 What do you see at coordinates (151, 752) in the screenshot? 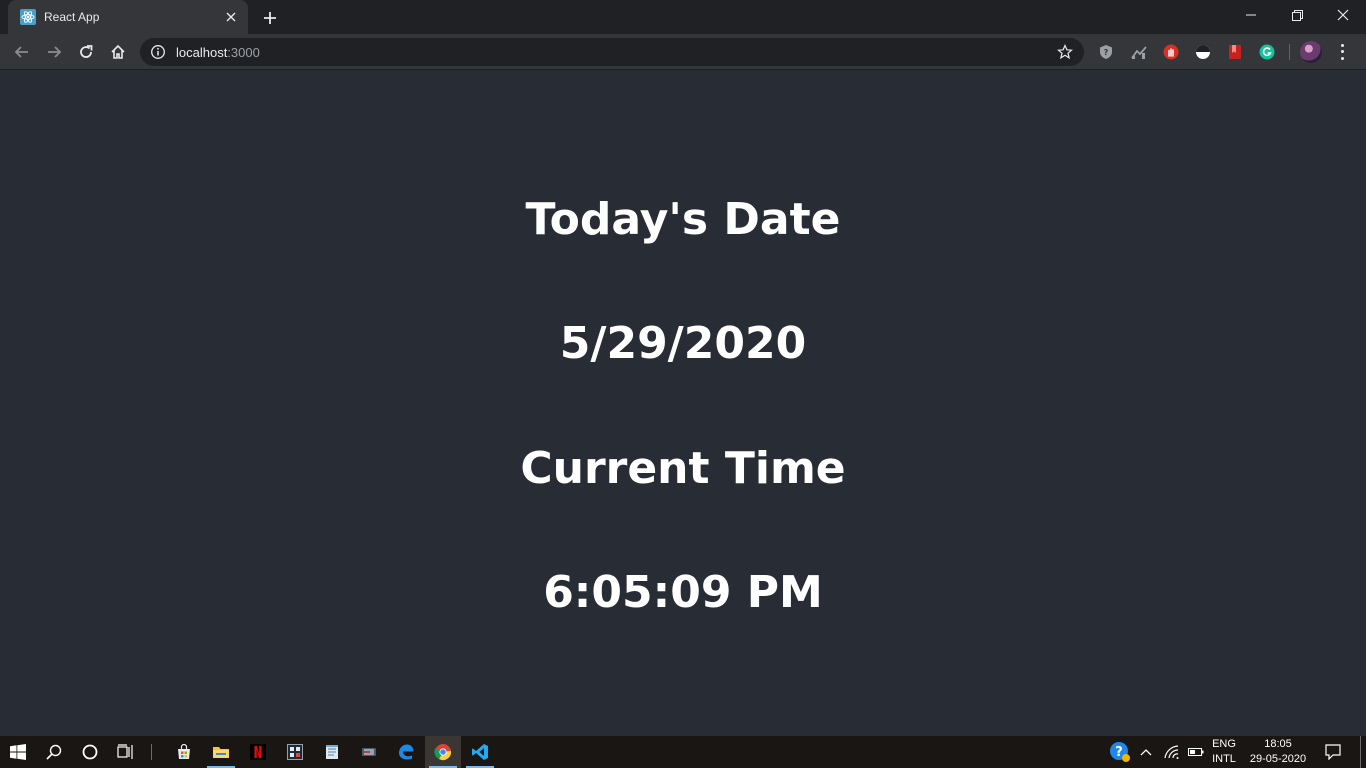
I see `taskbar-divider` at bounding box center [151, 752].